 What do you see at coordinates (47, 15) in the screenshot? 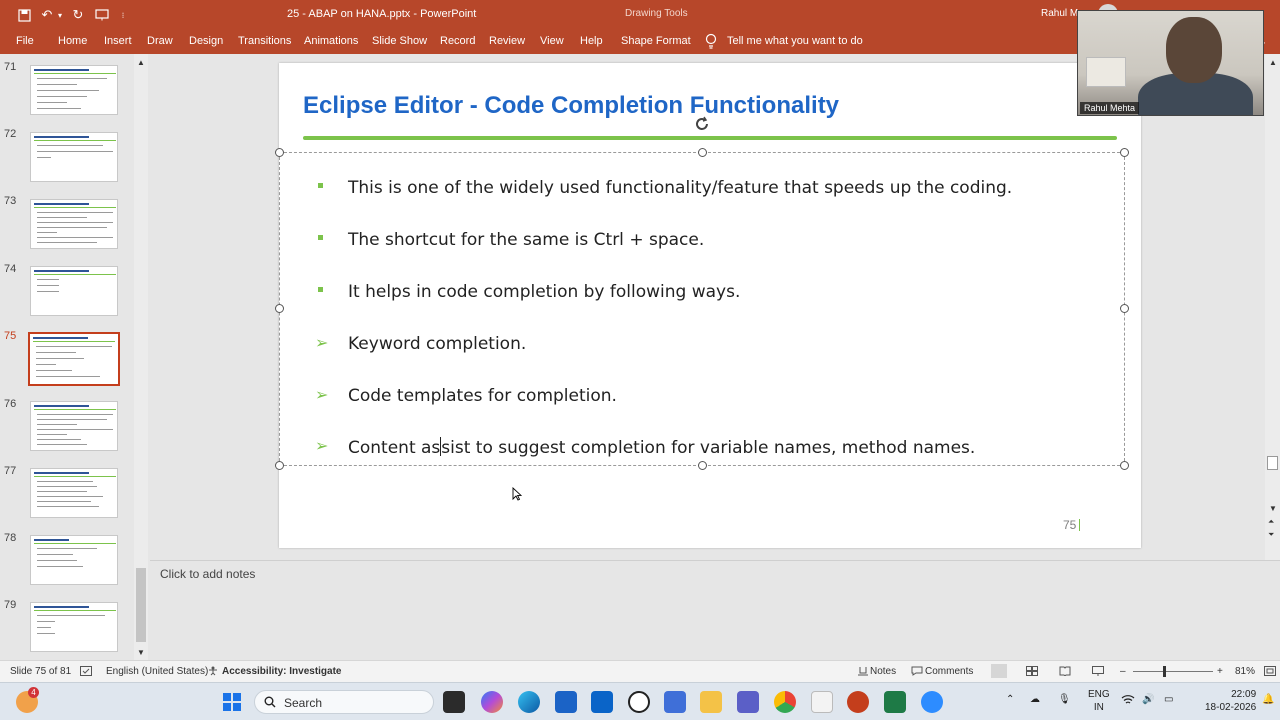
I see `undo-icon: ↶` at bounding box center [47, 15].